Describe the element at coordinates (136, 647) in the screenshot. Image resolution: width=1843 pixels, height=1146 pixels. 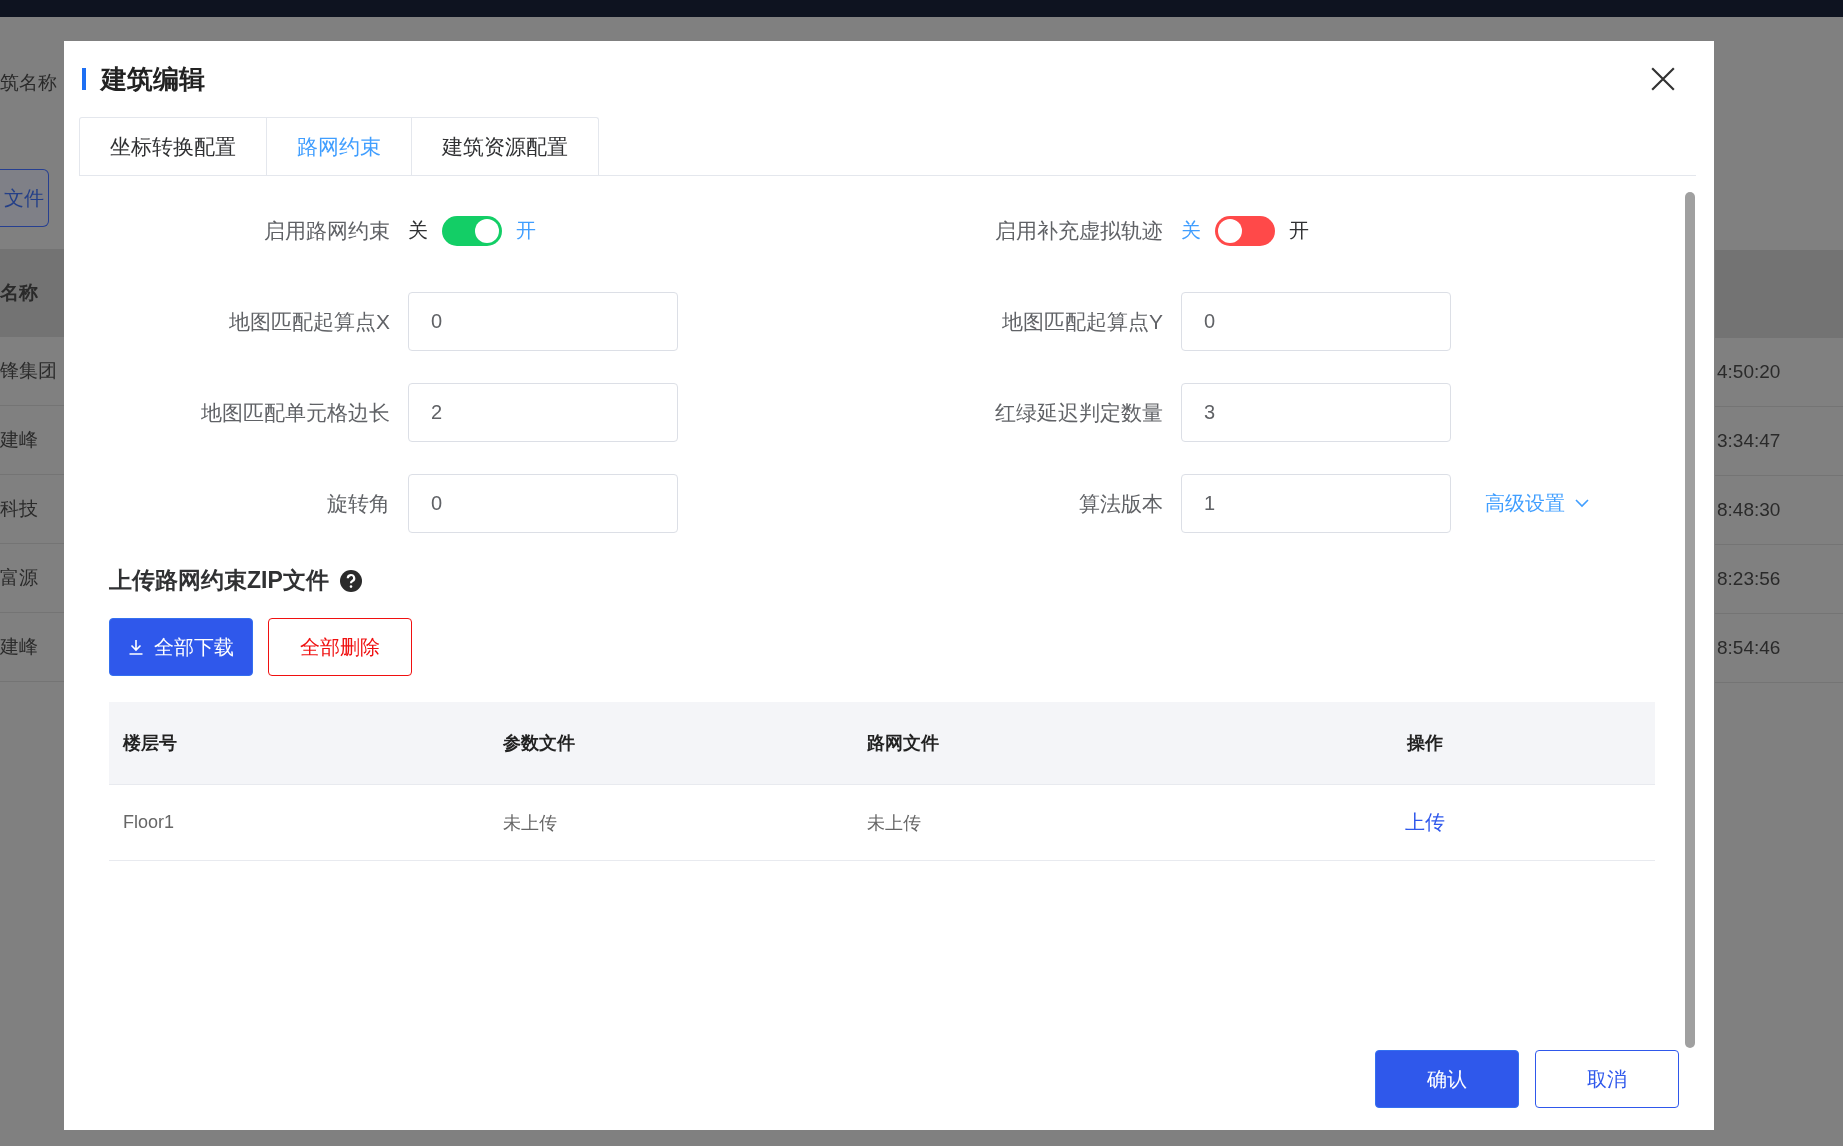
I see `download-icon` at that location.